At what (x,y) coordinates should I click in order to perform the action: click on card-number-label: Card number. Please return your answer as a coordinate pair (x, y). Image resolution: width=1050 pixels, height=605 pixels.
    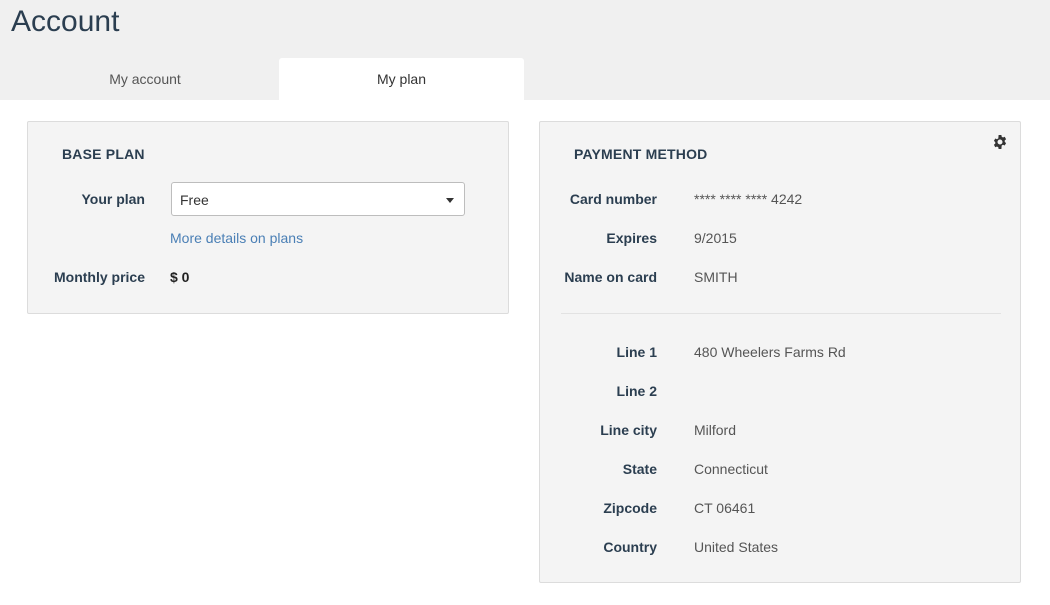
    Looking at the image, I should click on (613, 199).